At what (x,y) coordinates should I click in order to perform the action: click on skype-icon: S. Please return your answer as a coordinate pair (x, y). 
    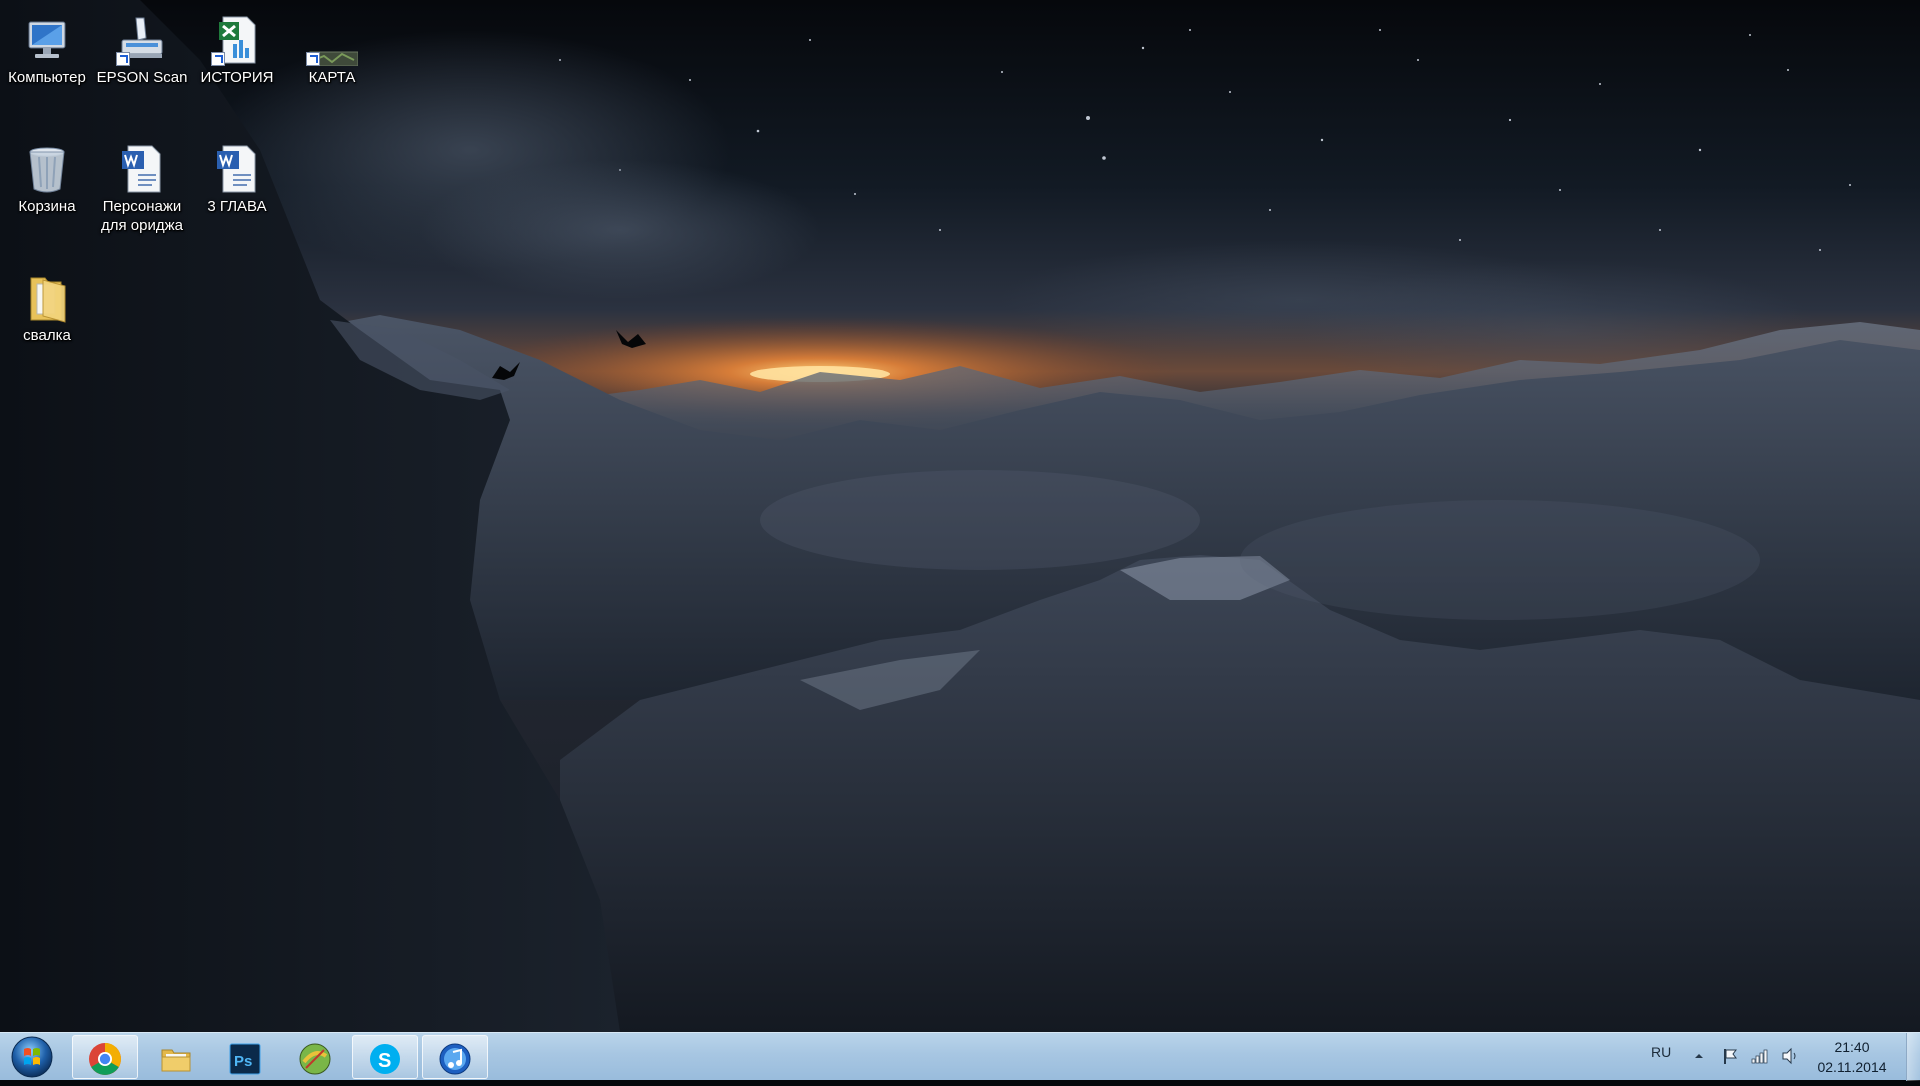
    Looking at the image, I should click on (385, 1059).